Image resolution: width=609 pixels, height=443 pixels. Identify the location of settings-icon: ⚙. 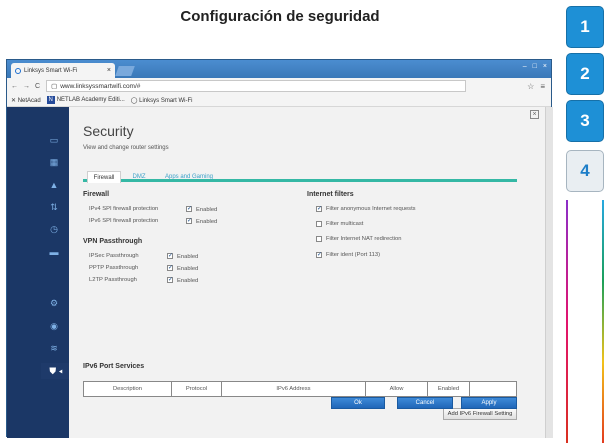
(54, 303).